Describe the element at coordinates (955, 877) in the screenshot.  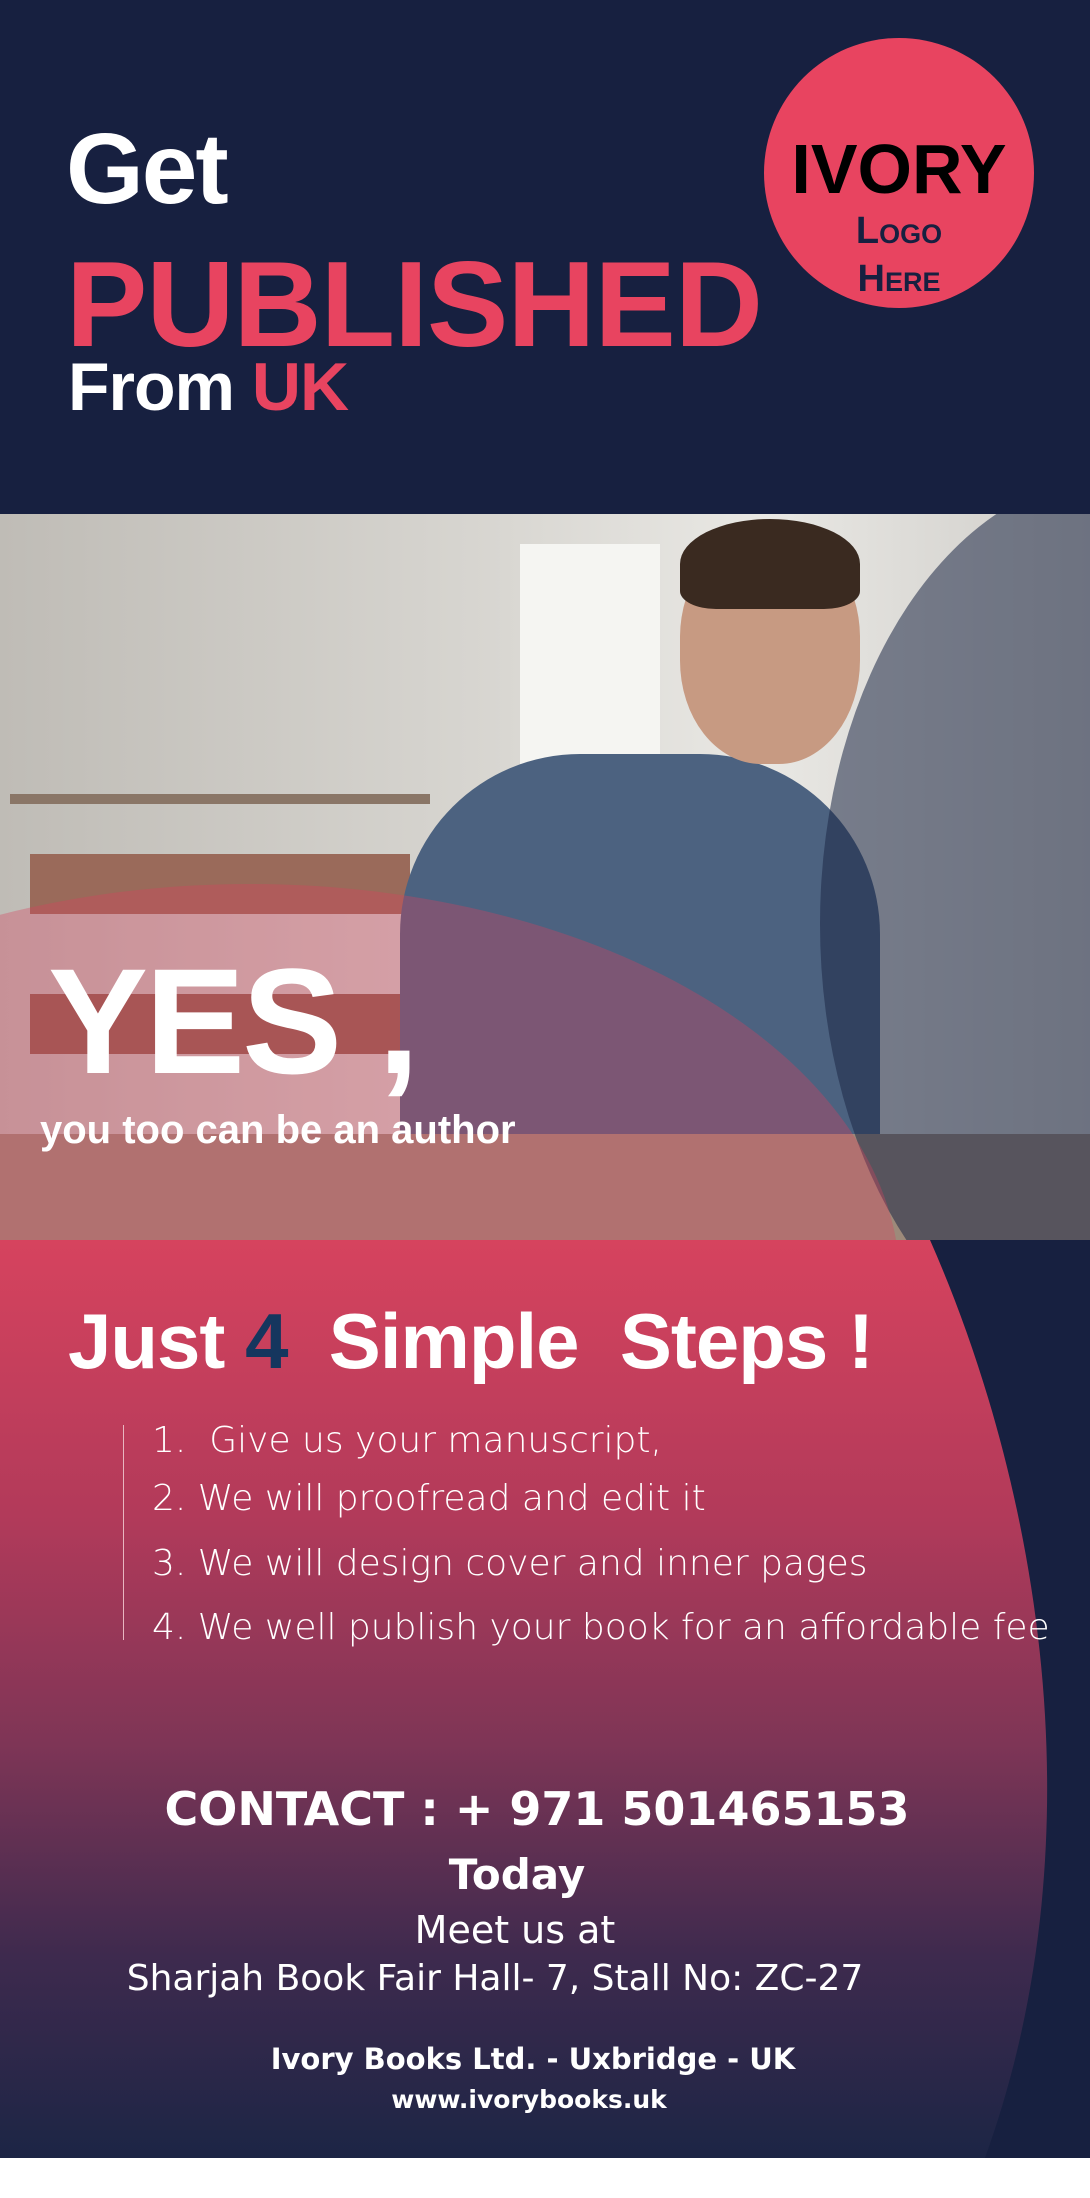
I see `navy-curve-overlay` at that location.